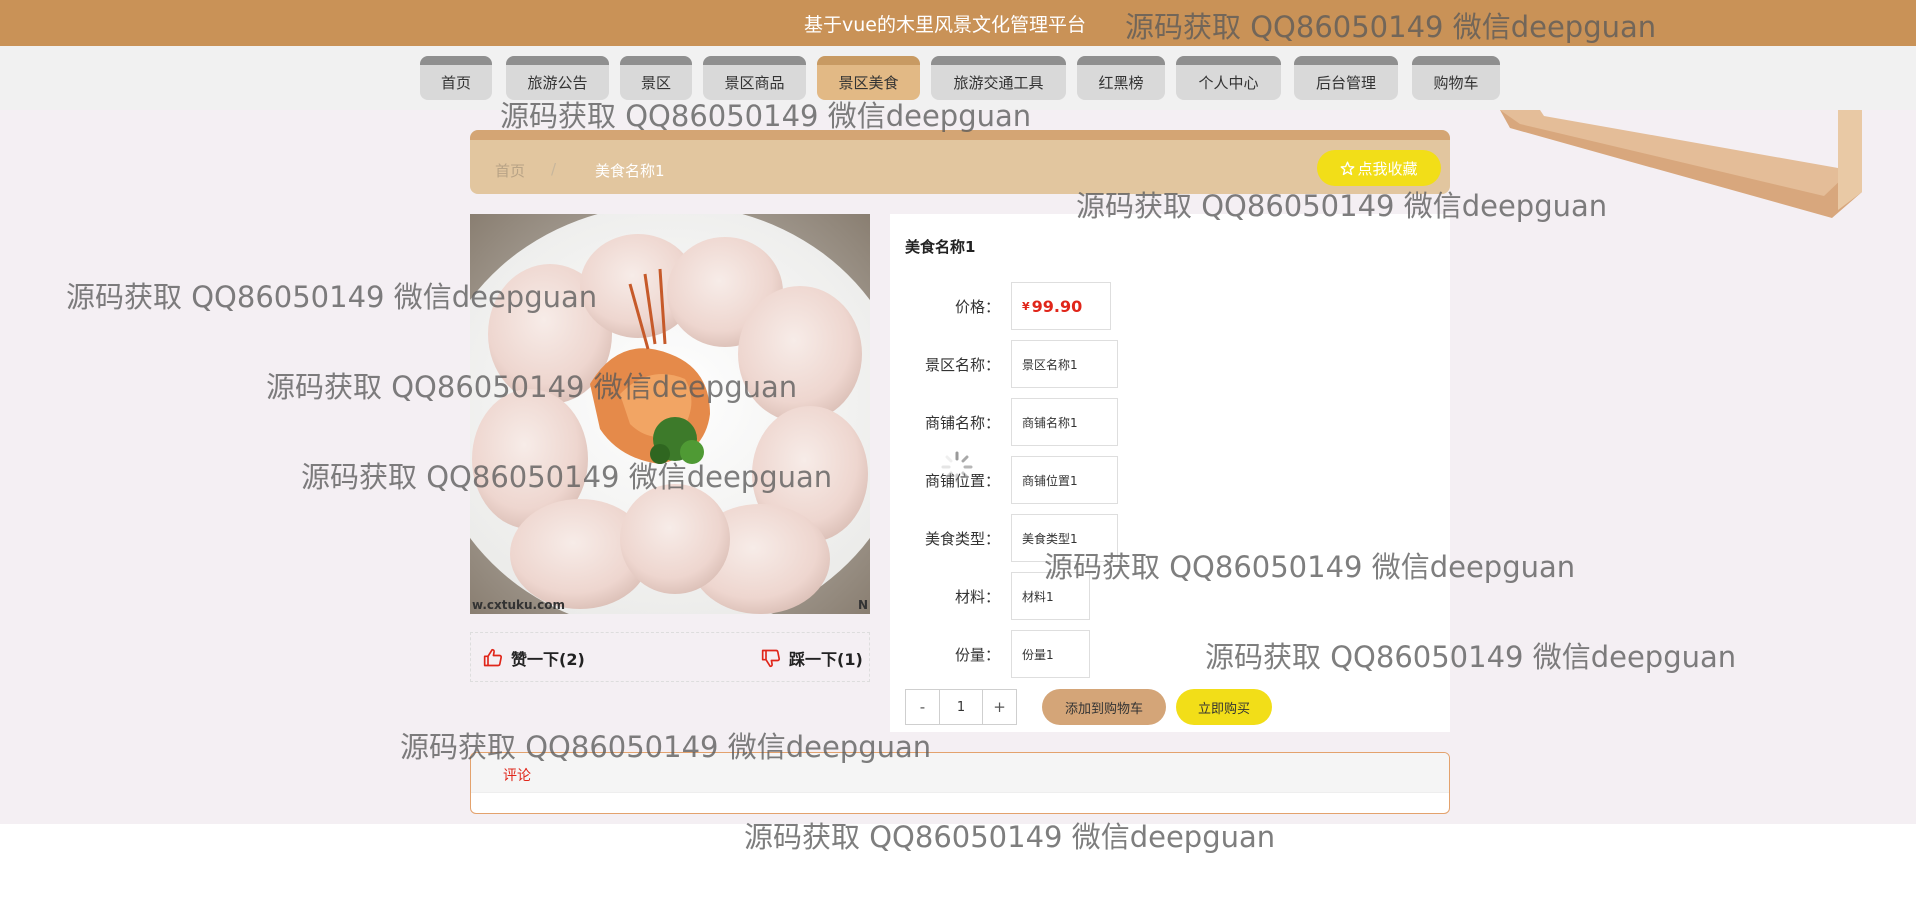  What do you see at coordinates (670, 657) in the screenshot?
I see `vote-bar: 赞一下(2) 踩一下(1)` at bounding box center [670, 657].